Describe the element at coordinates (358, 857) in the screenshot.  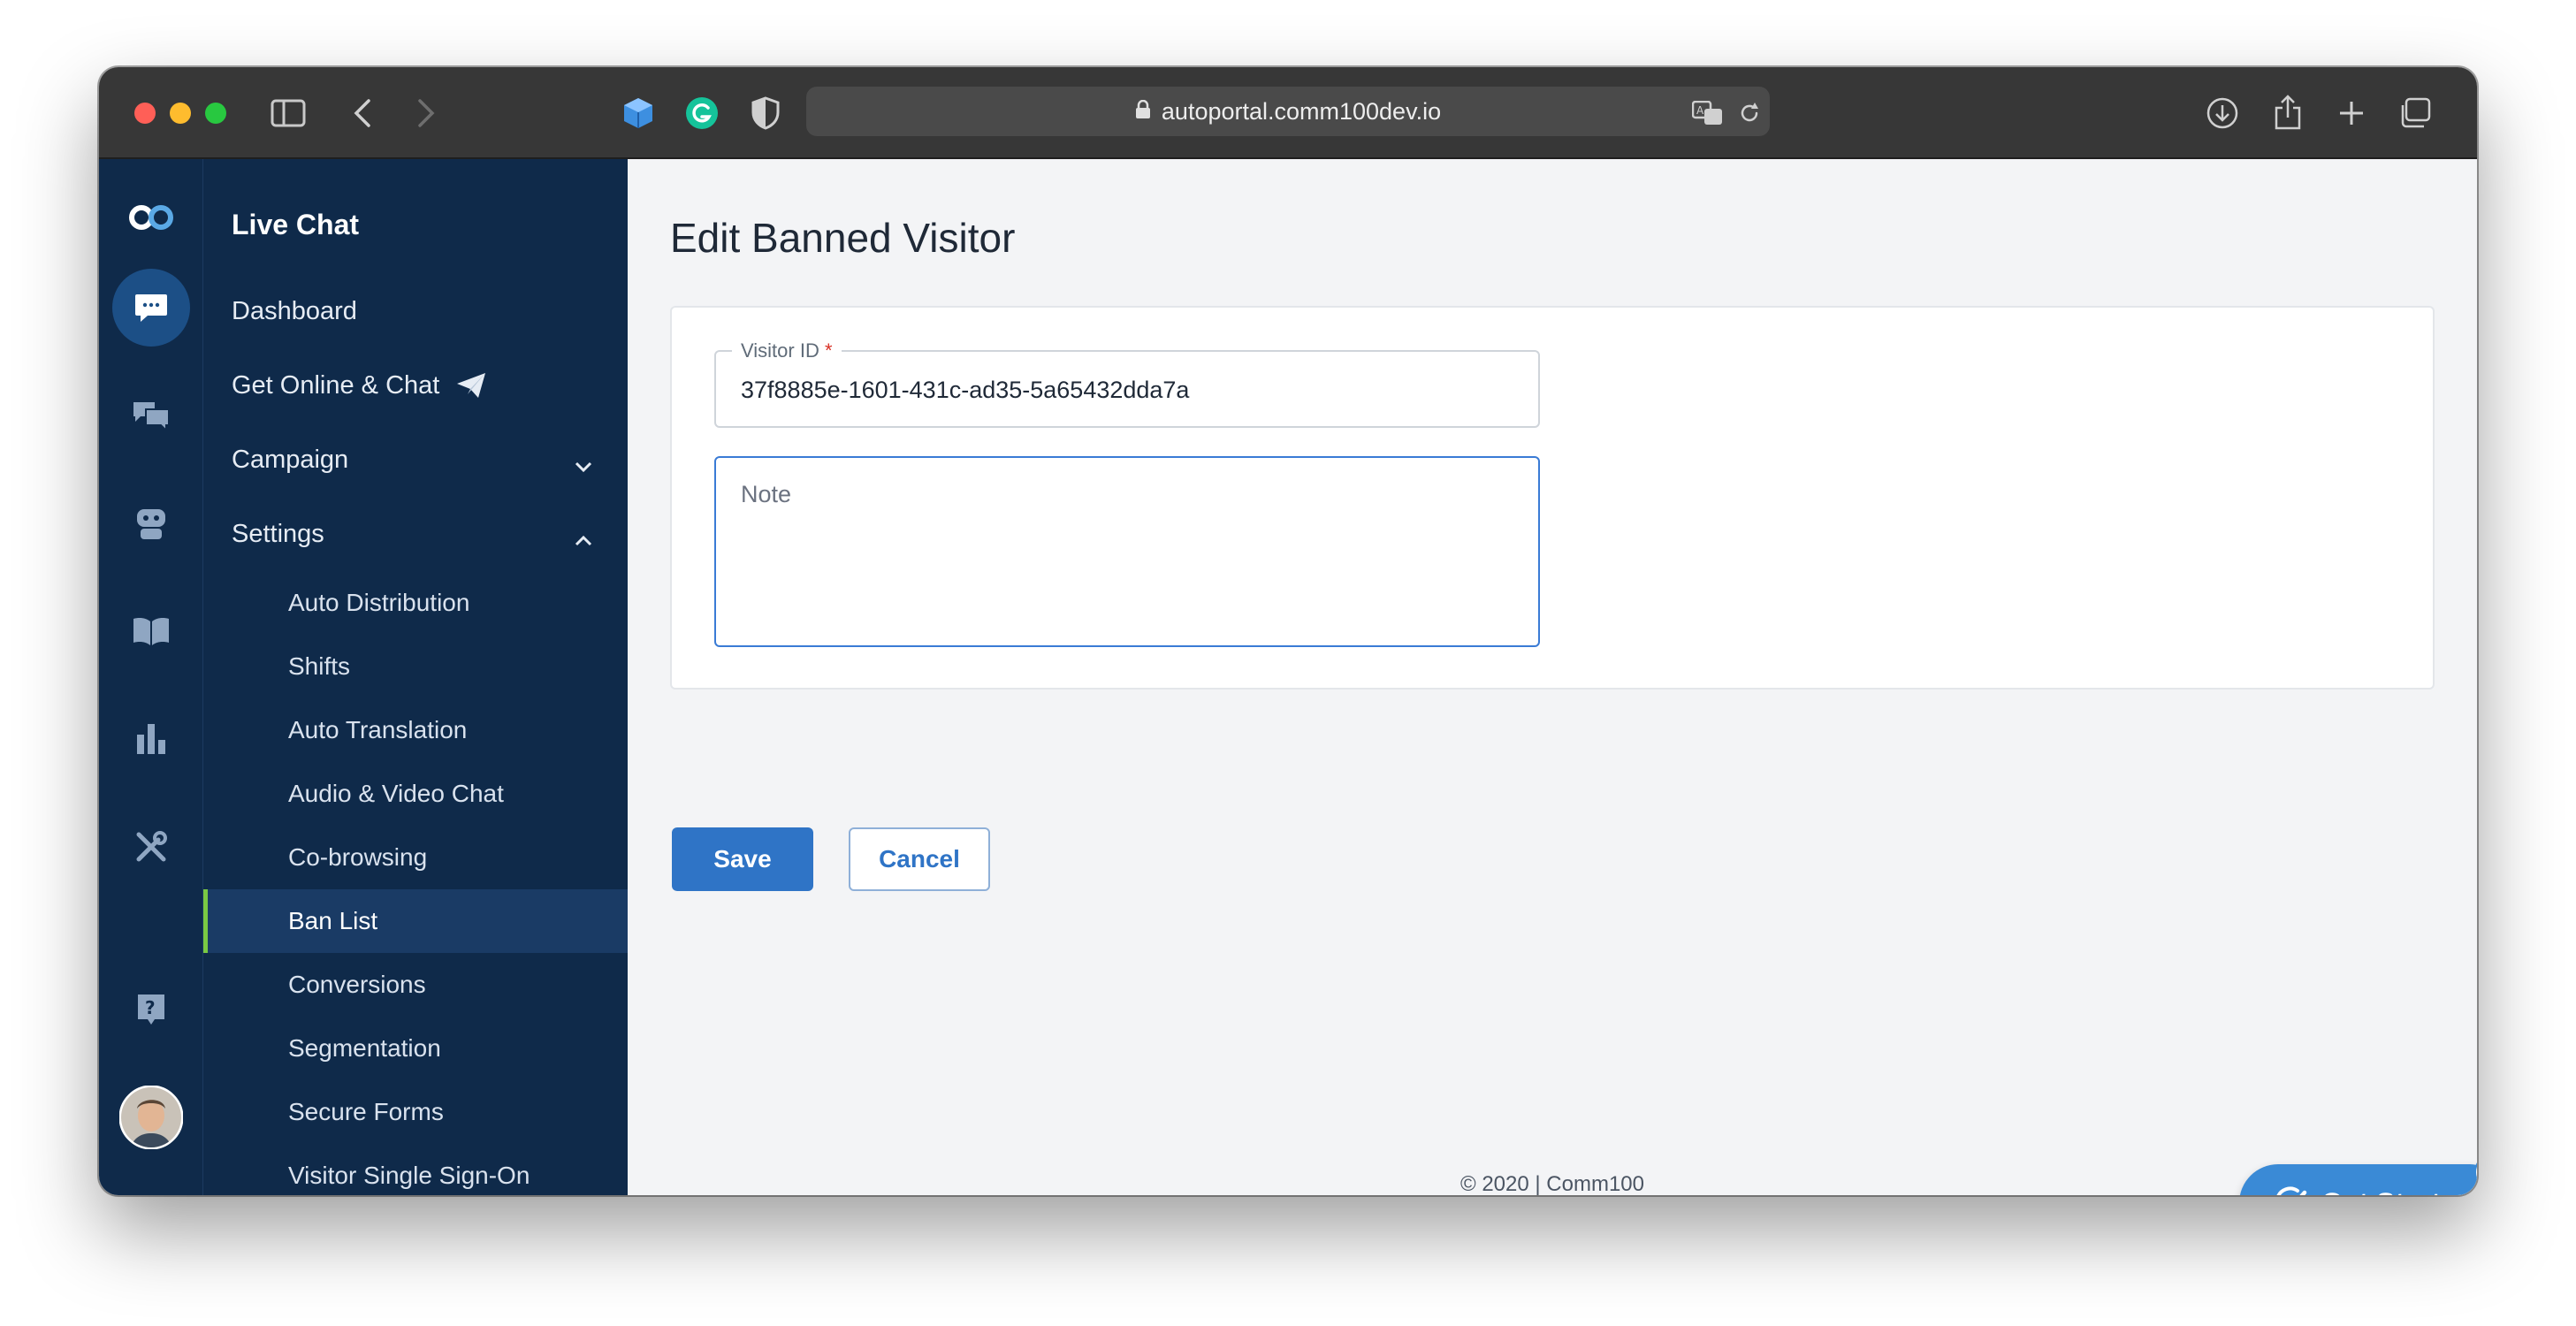
I see `settings-item-label: Co-browsing` at that location.